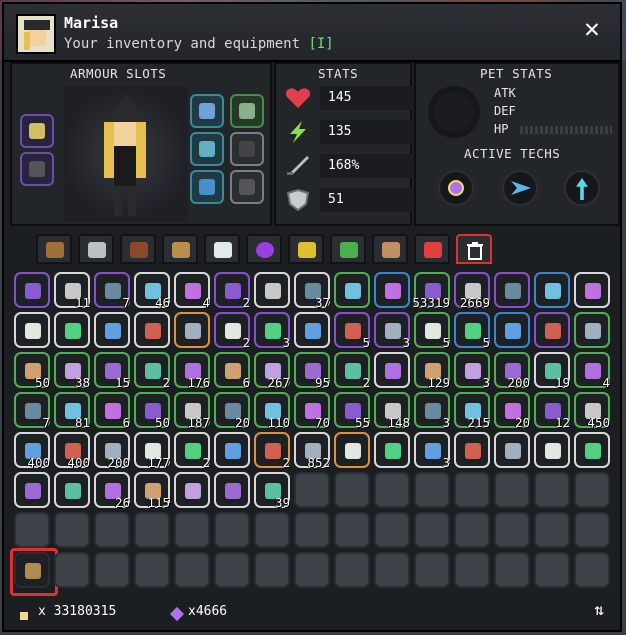 The height and width of the screenshot is (635, 626). I want to click on inventory-slot: 26, so click(112, 491).